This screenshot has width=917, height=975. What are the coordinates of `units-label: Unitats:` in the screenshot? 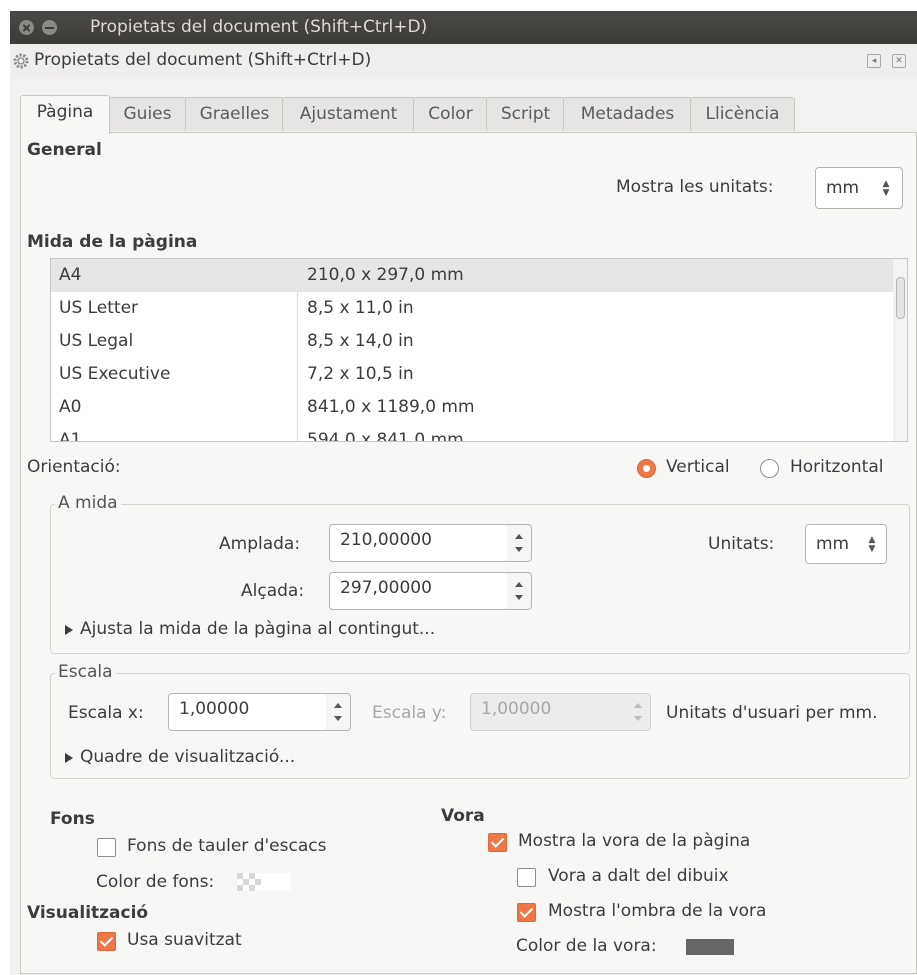 It's located at (741, 544).